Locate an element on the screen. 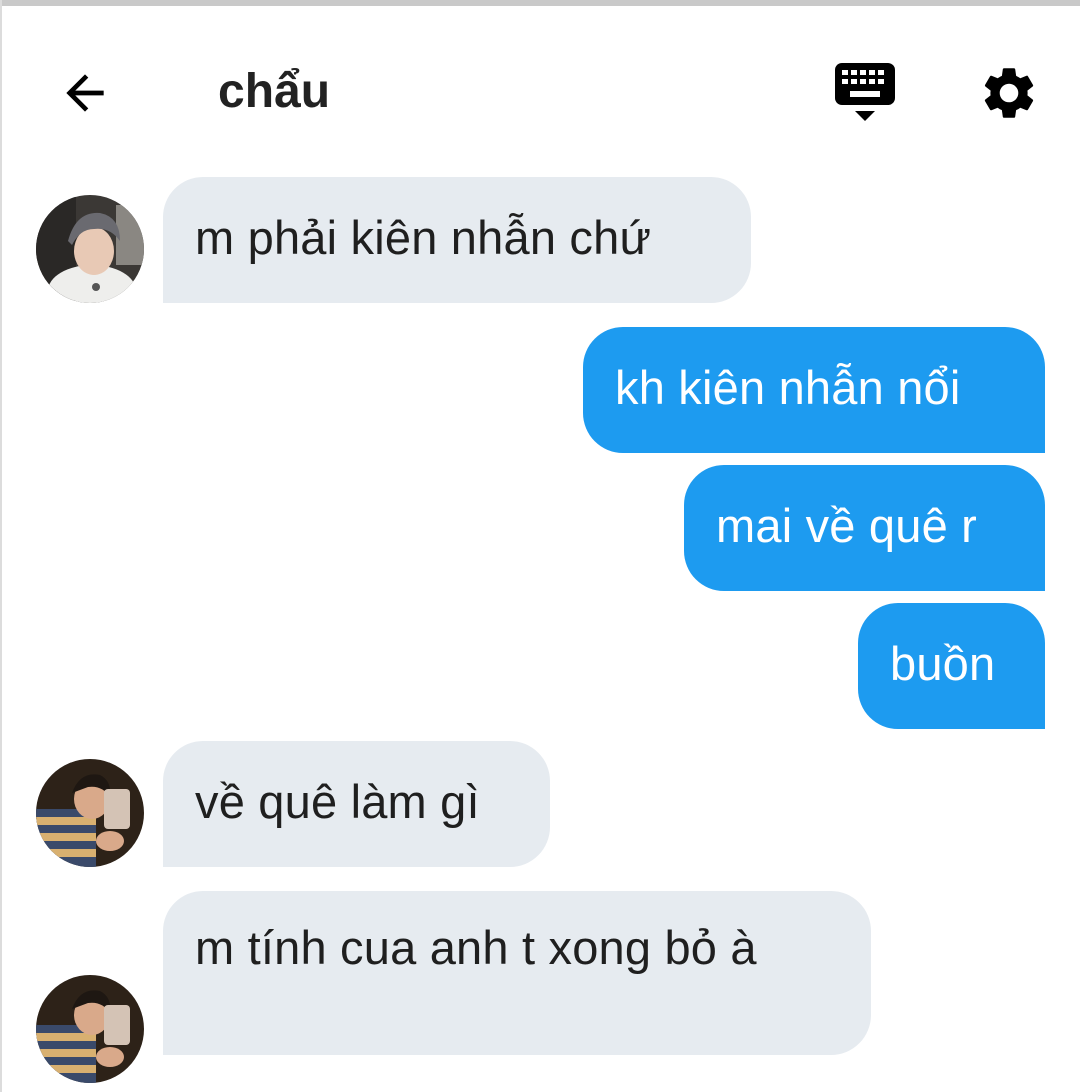  back-button is located at coordinates (85, 93).